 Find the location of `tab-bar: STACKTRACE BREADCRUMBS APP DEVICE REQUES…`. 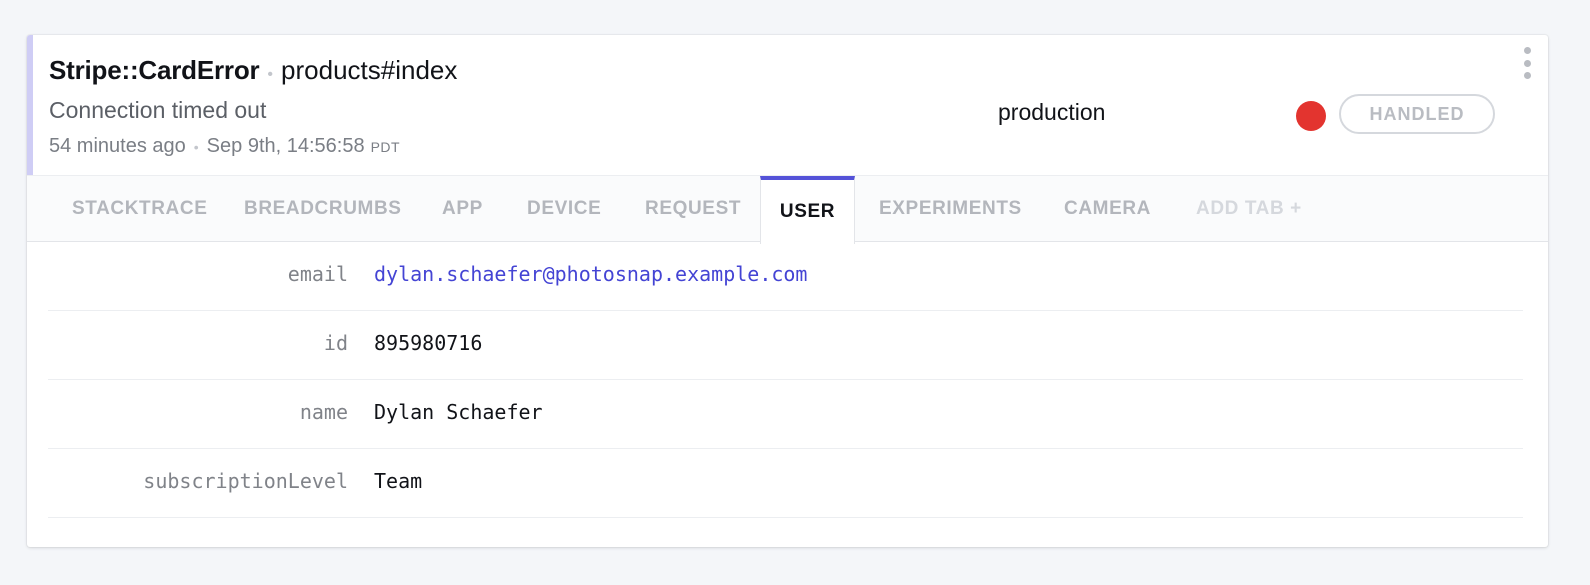

tab-bar: STACKTRACE BREADCRUMBS APP DEVICE REQUES… is located at coordinates (787, 209).